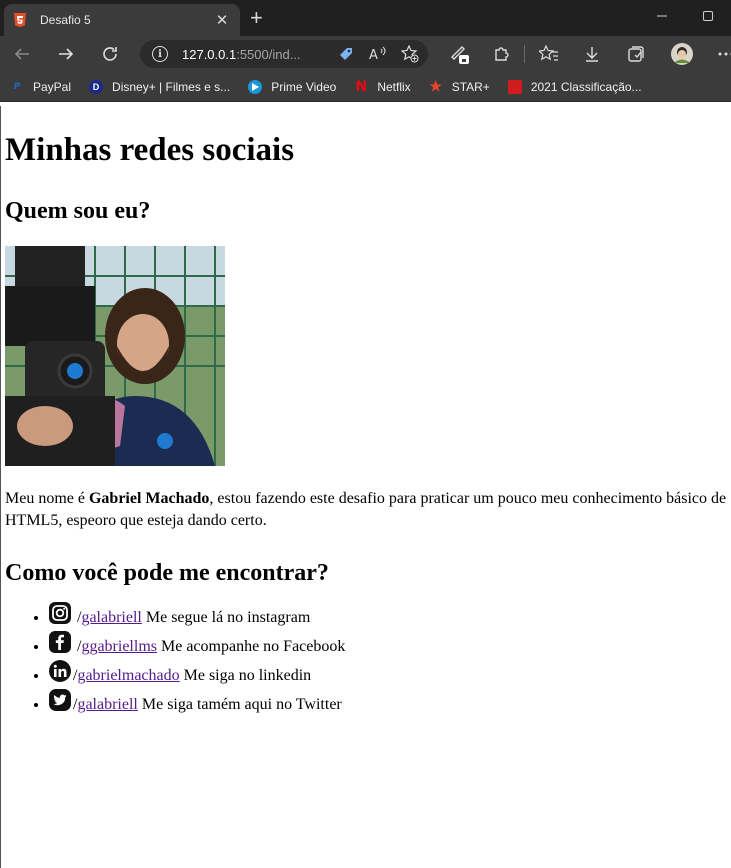 Image resolution: width=731 pixels, height=868 pixels. I want to click on twitter-link: galabriell, so click(107, 704).